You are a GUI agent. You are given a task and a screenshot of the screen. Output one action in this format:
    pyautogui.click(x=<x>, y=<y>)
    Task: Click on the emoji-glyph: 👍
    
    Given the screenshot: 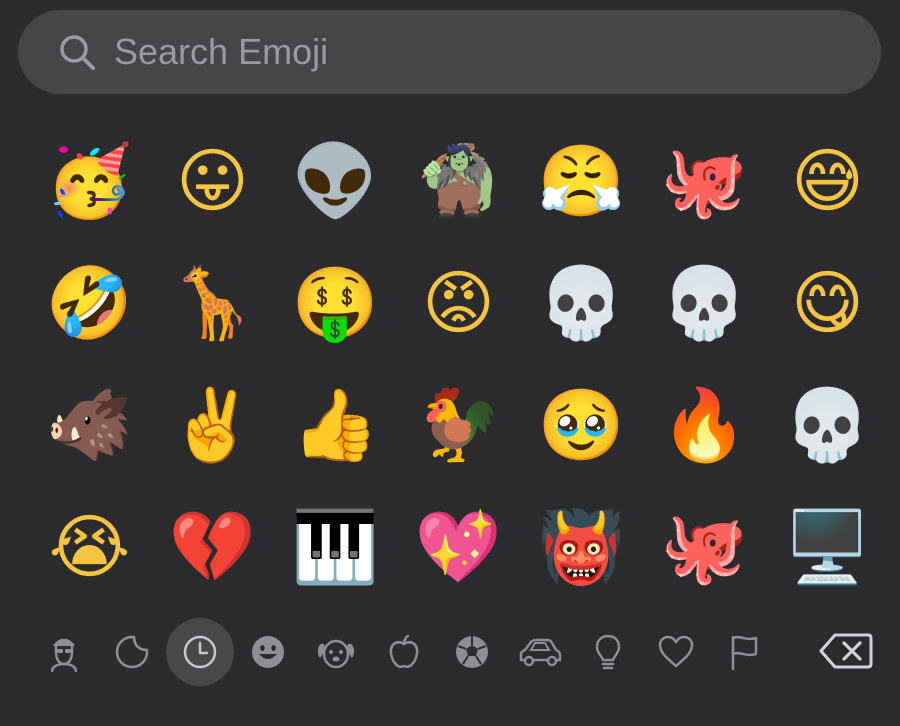 What is the action you would take?
    pyautogui.click(x=335, y=425)
    